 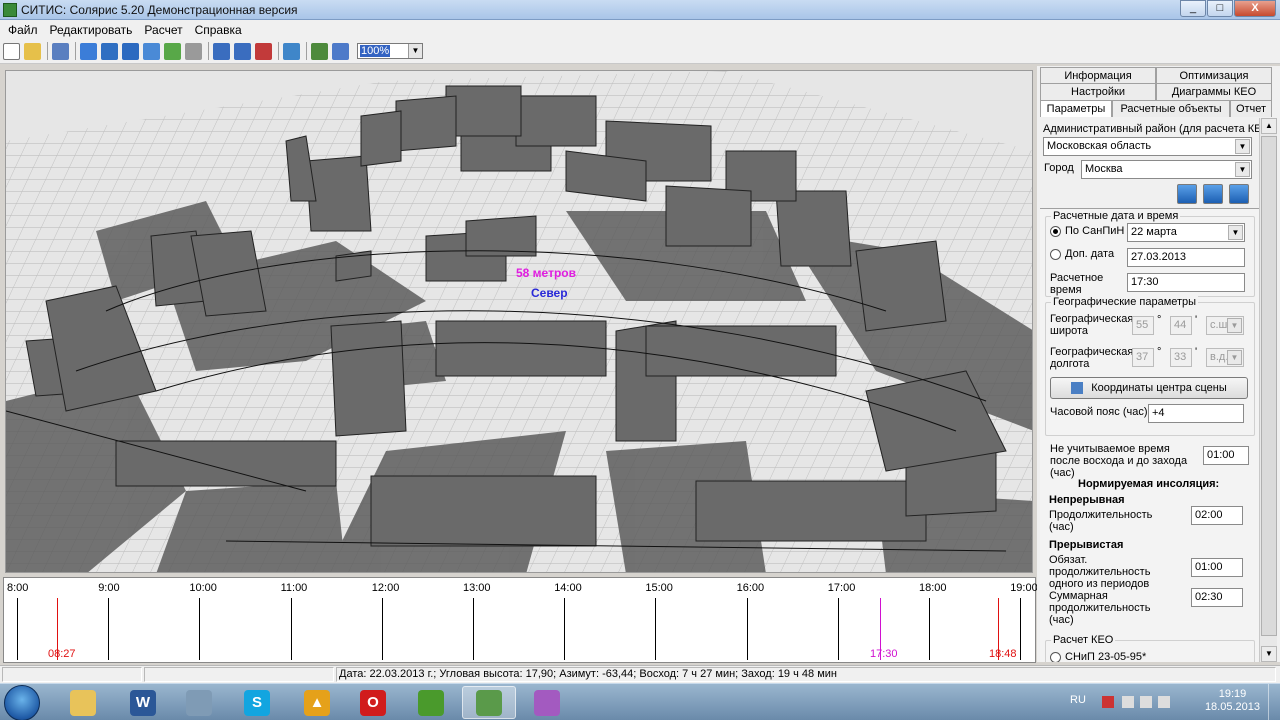 I want to click on tab-keo-diagrams: Диаграммы КЕО, so click(x=1214, y=91).